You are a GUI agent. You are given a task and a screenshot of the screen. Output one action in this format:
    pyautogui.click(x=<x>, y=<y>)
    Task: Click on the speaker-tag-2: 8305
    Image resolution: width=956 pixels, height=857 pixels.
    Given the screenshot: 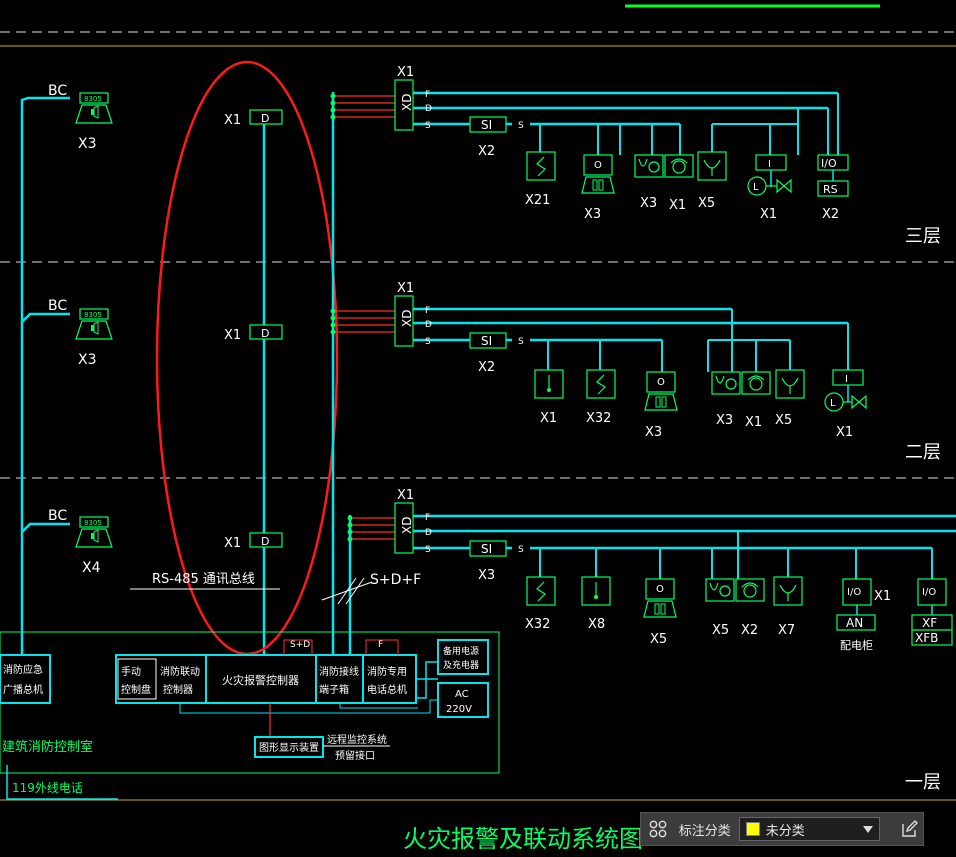 What is the action you would take?
    pyautogui.click(x=93, y=315)
    